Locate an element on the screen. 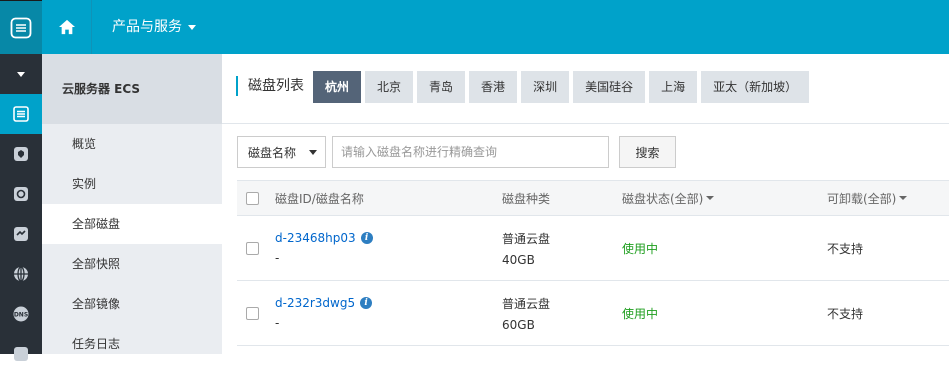  collapse-caret-icon is located at coordinates (21, 74).